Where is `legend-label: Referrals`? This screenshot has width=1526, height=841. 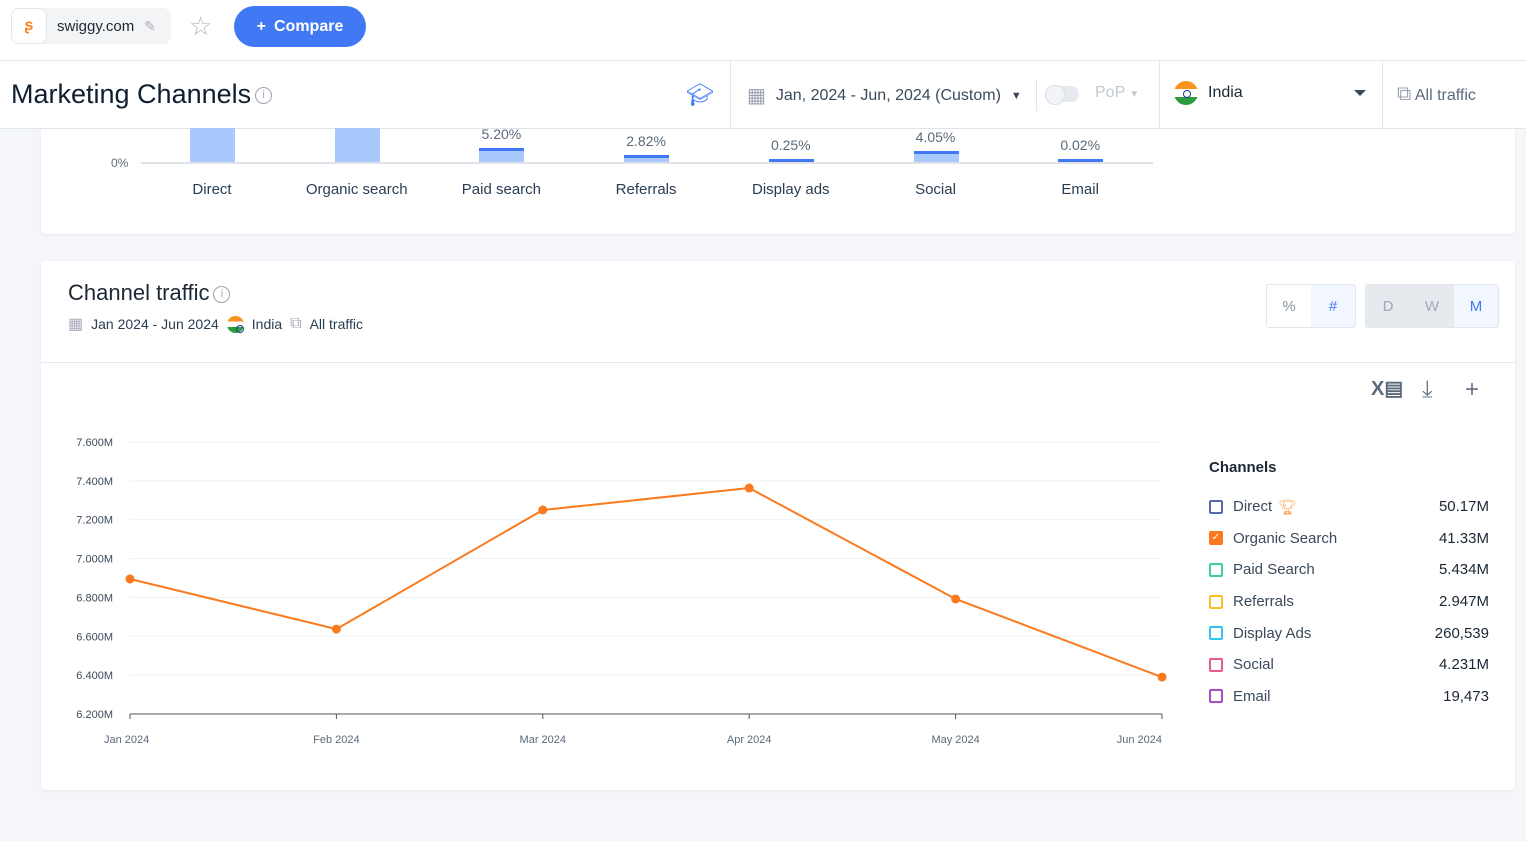
legend-label: Referrals is located at coordinates (1263, 602).